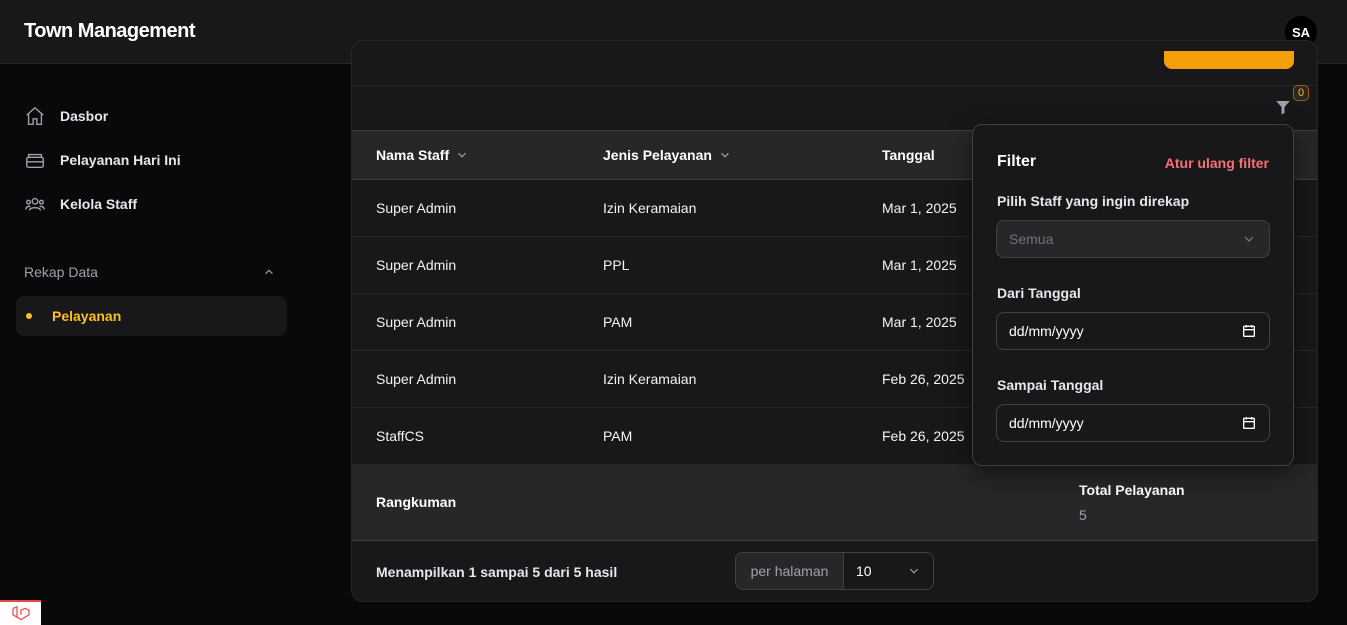 Image resolution: width=1347 pixels, height=625 pixels. I want to click on home-icon, so click(35, 115).